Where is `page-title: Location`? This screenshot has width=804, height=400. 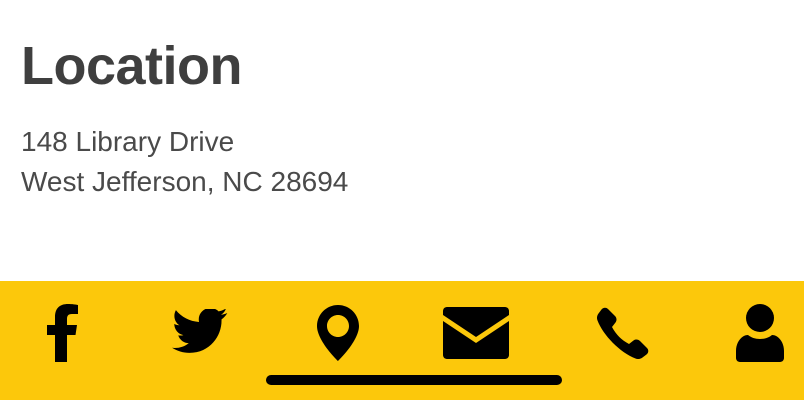
page-title: Location is located at coordinates (132, 66).